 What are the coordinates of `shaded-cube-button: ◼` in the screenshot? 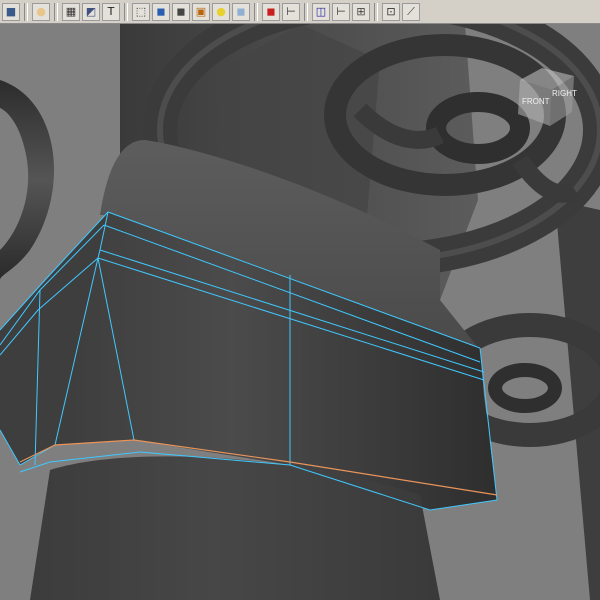 It's located at (161, 11).